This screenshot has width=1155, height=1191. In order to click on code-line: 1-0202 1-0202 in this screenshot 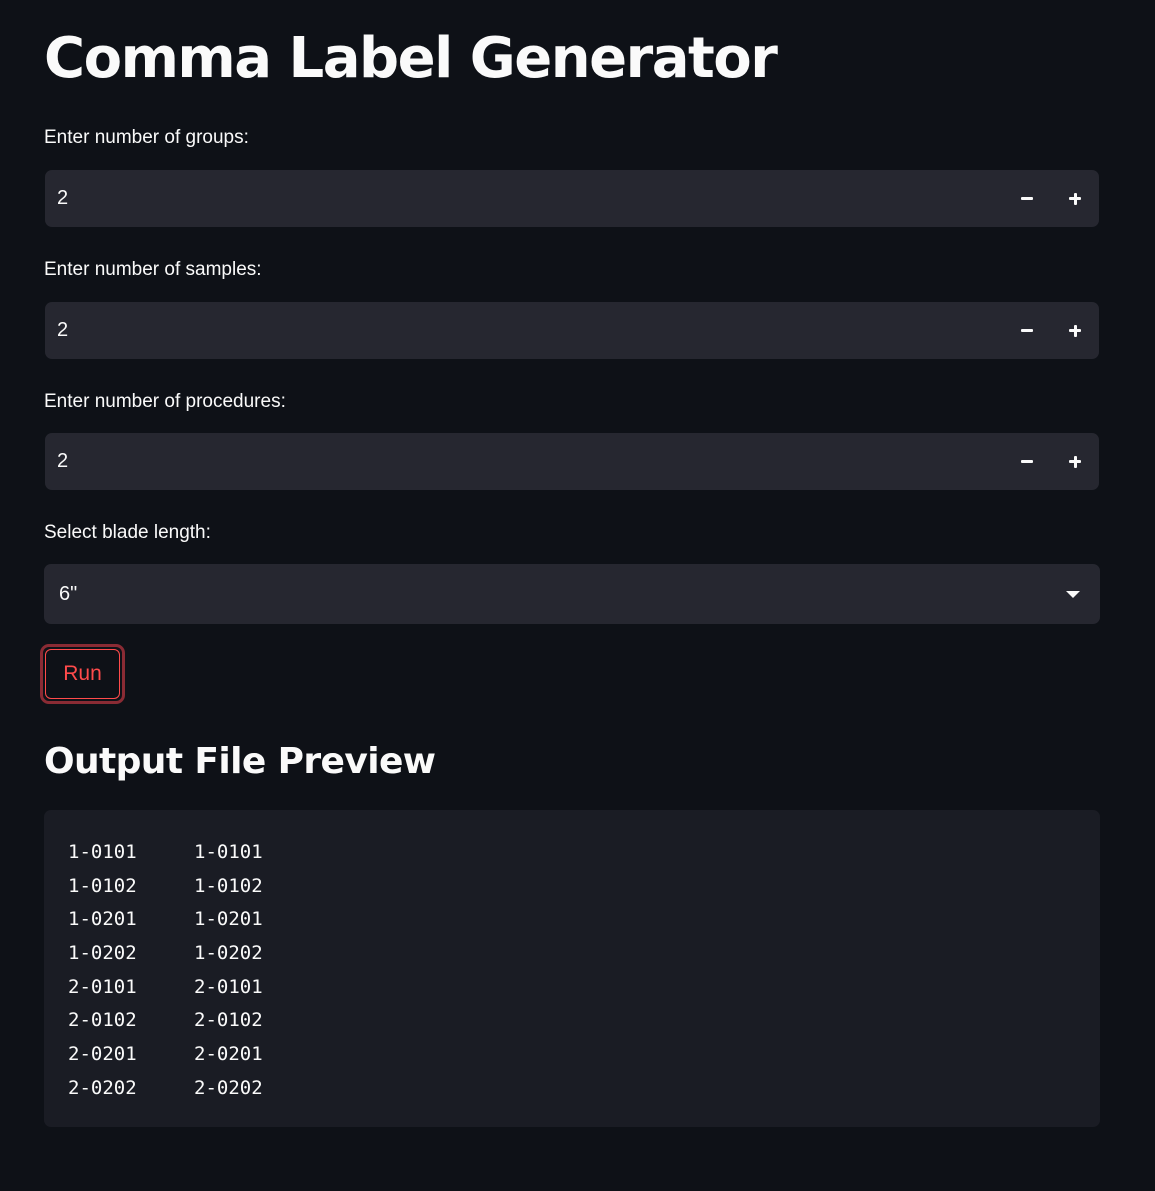, I will do `click(572, 954)`.